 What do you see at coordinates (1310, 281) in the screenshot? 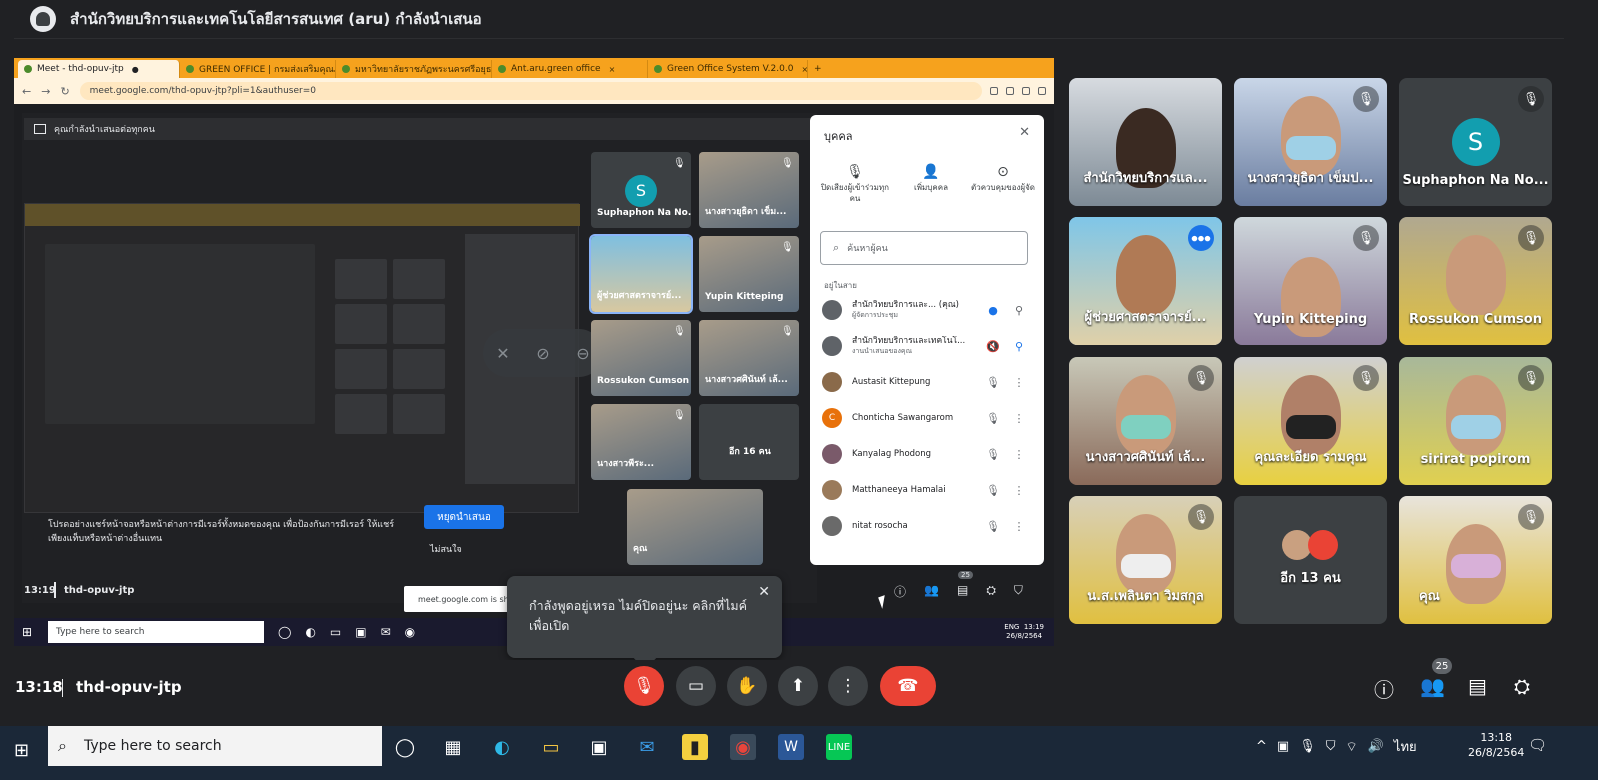
I see `participant-tile: 🎙 Yupin Kitteping` at bounding box center [1310, 281].